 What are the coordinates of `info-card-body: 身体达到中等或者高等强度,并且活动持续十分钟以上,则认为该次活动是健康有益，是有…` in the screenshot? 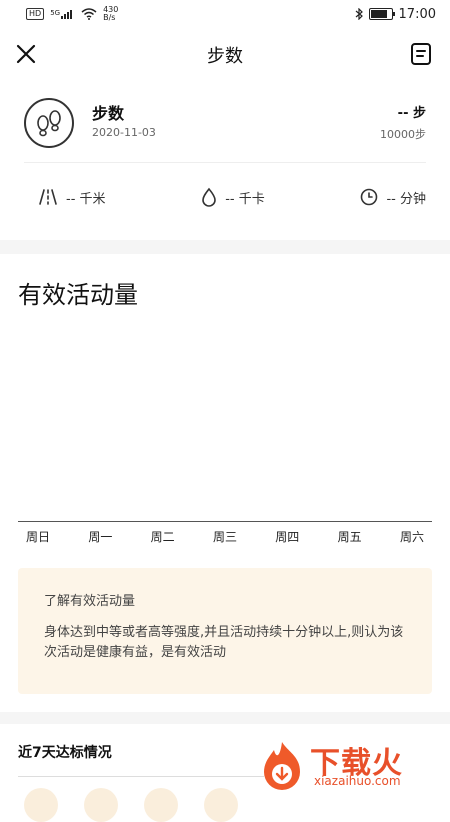 It's located at (224, 642).